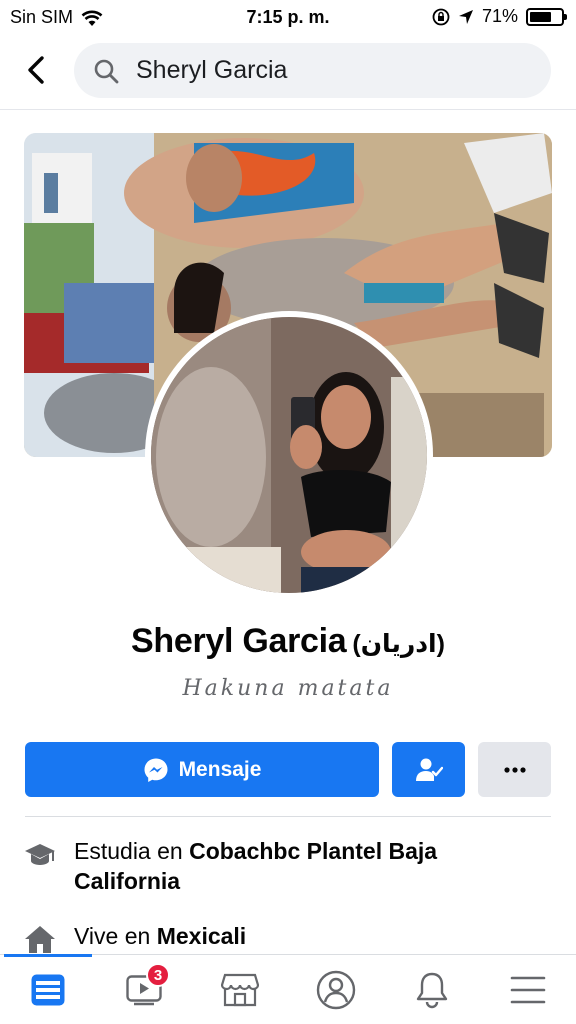 The image size is (576, 1024). I want to click on bottom-navigation: 3, so click(288, 989).